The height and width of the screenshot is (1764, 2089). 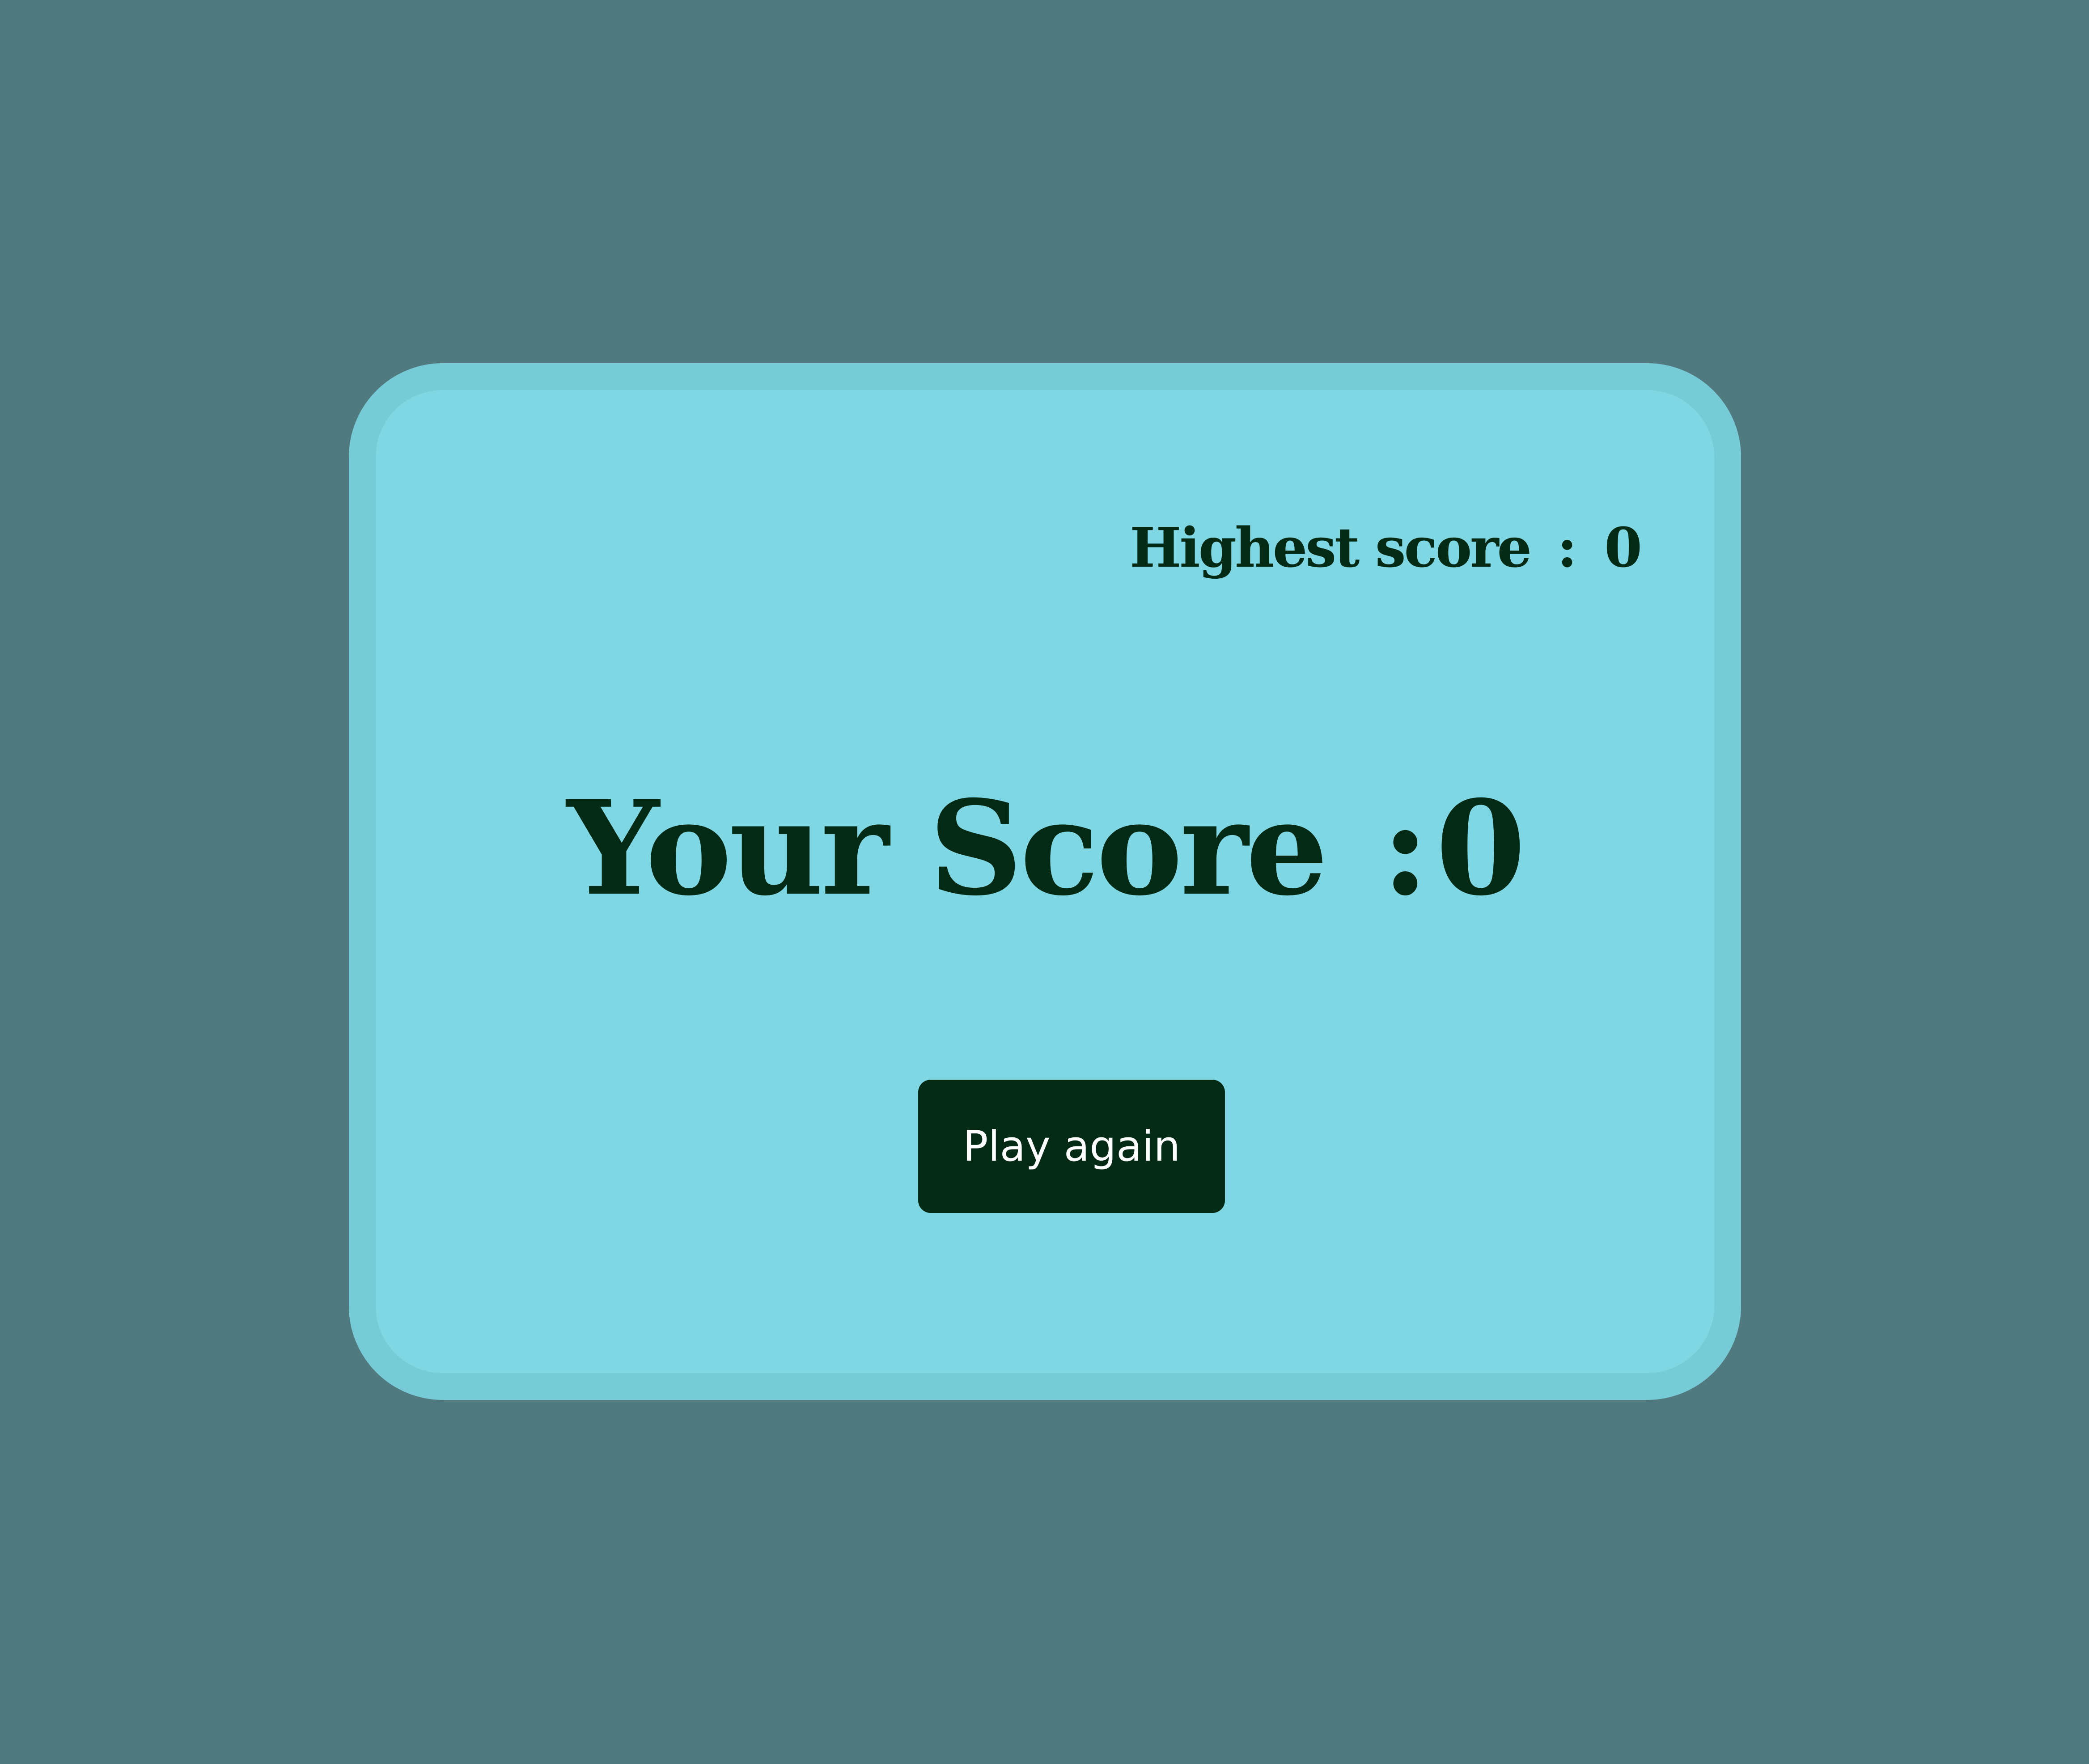 I want to click on your-score: Your Score :0, so click(x=1045, y=848).